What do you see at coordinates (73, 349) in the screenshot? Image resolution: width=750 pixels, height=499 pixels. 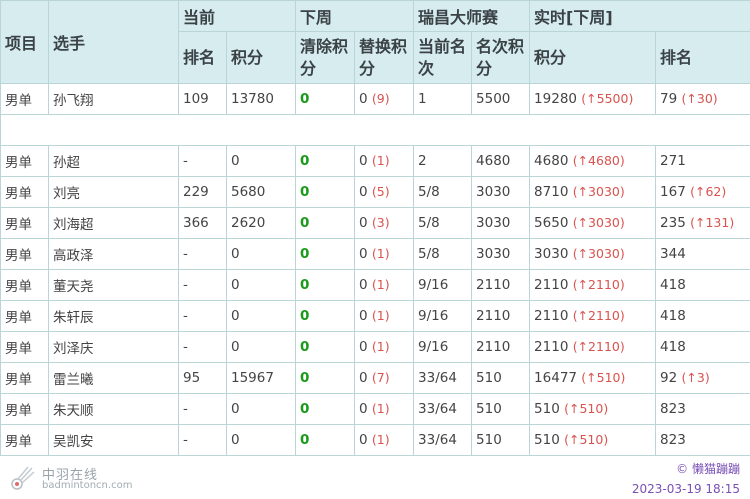 I see `player-name: 刘泽庆` at bounding box center [73, 349].